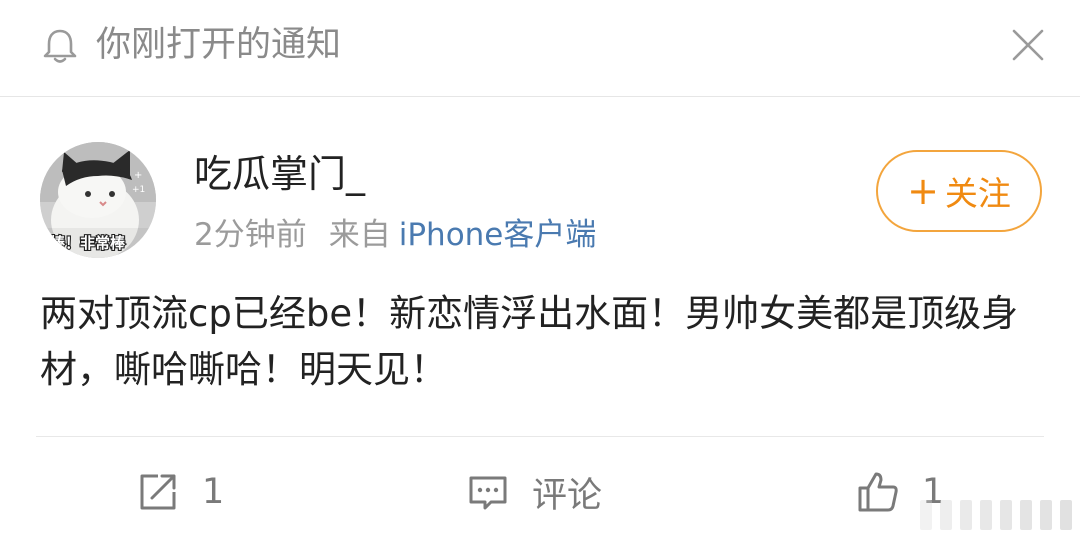 This screenshot has width=1080, height=542. What do you see at coordinates (279, 174) in the screenshot?
I see `author-name: 吃瓜掌门_` at bounding box center [279, 174].